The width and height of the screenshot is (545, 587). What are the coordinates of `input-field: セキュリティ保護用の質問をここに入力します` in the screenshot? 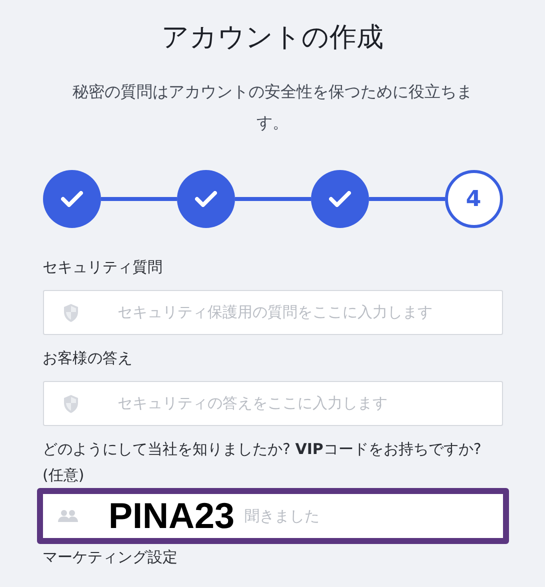 It's located at (272, 312).